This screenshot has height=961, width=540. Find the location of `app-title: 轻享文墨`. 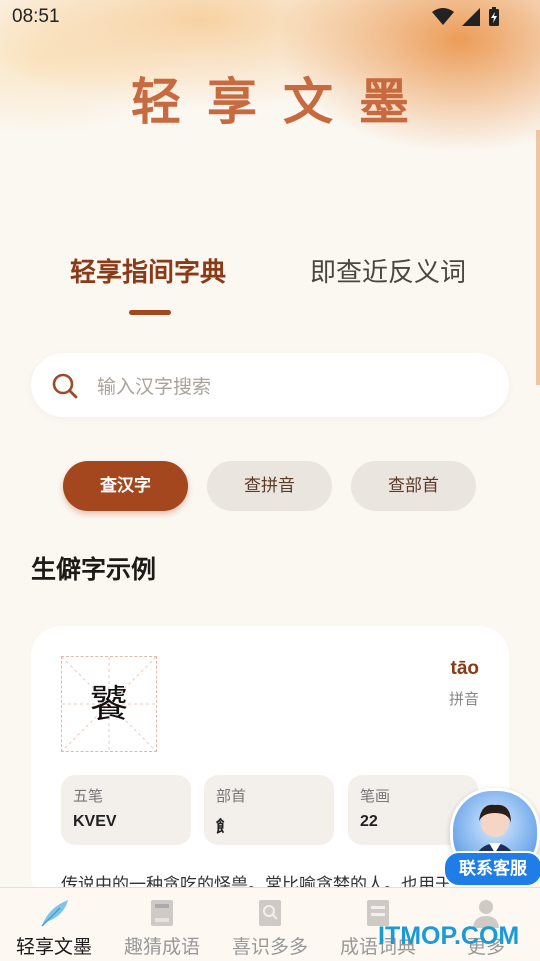

app-title: 轻享文墨 is located at coordinates (283, 101).